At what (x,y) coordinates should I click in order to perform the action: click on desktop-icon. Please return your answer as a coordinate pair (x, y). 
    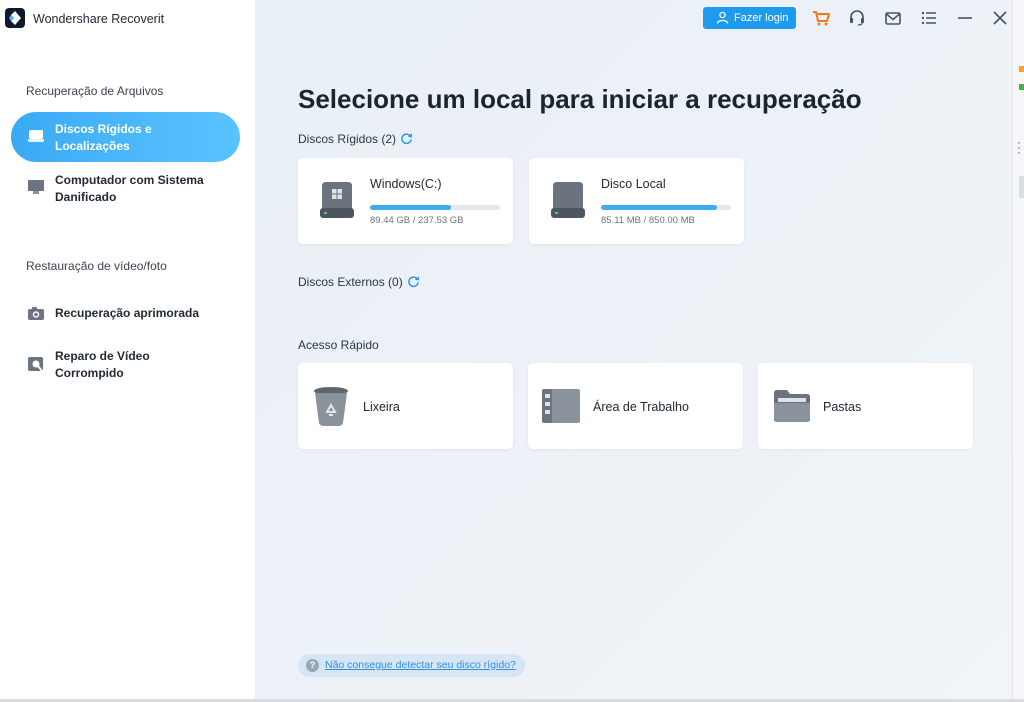
    Looking at the image, I should click on (561, 406).